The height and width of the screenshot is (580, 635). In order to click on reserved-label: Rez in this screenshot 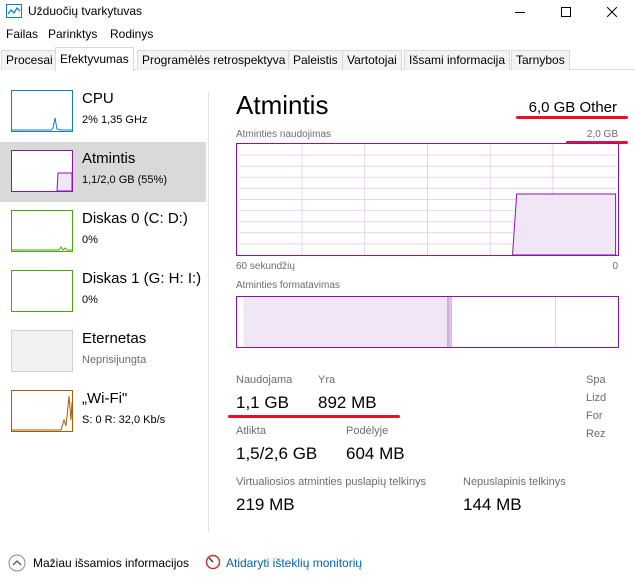, I will do `click(596, 434)`.